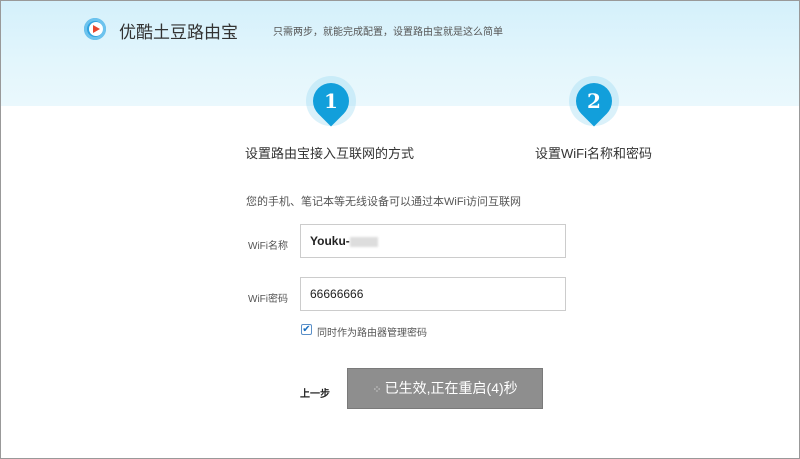 This screenshot has height=459, width=800. Describe the element at coordinates (331, 101) in the screenshot. I see `step-1-marker-icon: 1` at that location.